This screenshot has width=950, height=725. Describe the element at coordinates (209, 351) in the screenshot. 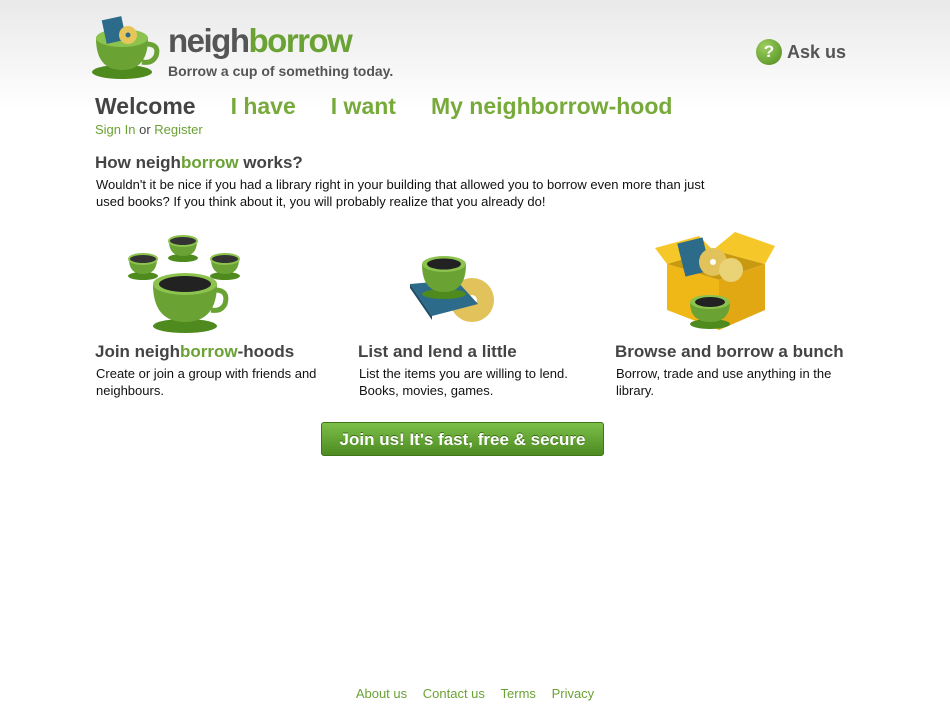

I see `feature-join-title-part2: borrow` at that location.